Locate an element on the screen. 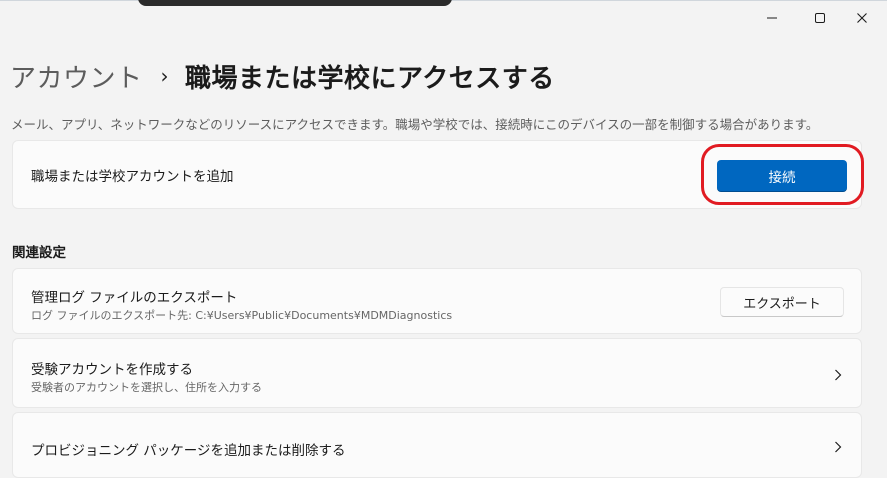 The image size is (887, 478). page-title: 職場または学校にアクセスする is located at coordinates (370, 78).